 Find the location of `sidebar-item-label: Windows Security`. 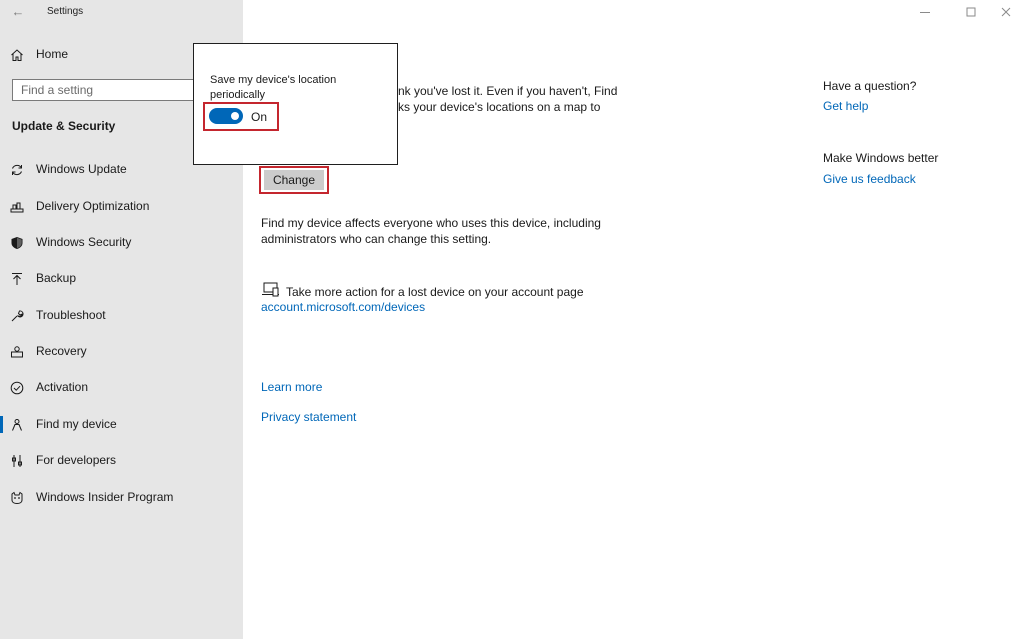

sidebar-item-label: Windows Security is located at coordinates (84, 242).